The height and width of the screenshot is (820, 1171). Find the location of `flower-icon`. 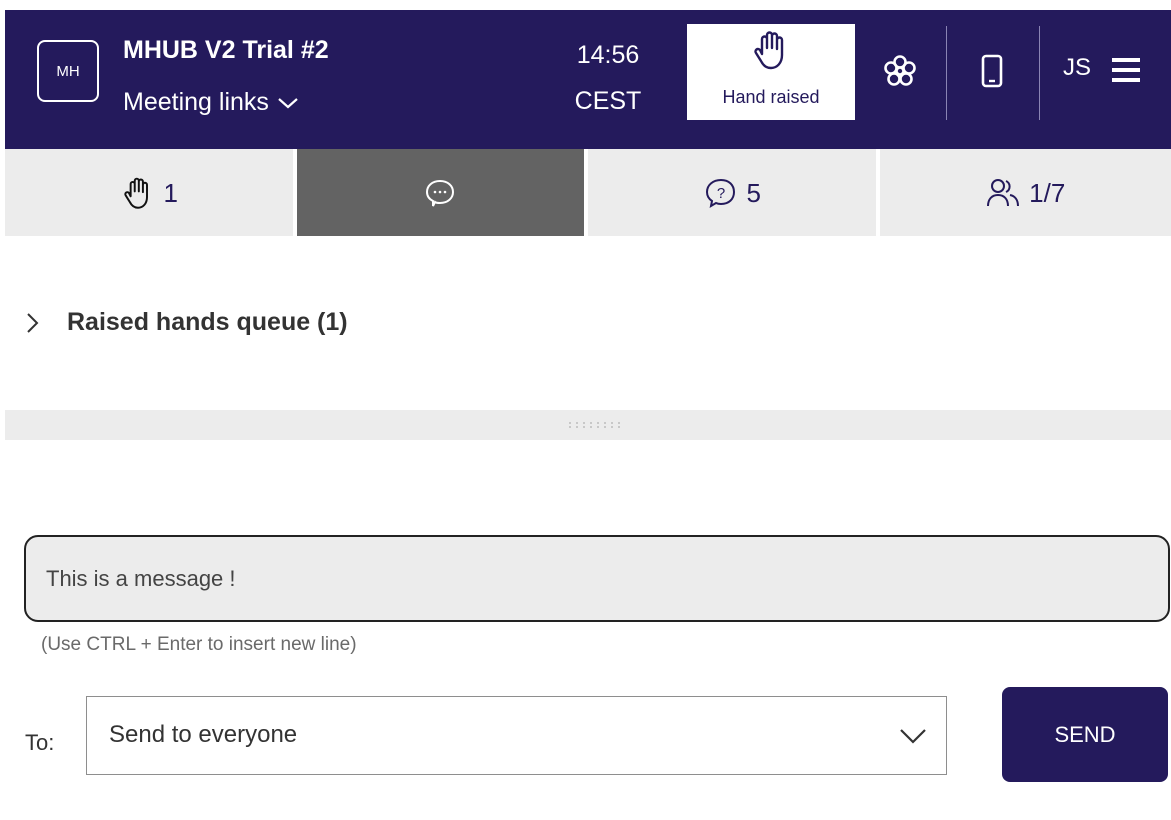

flower-icon is located at coordinates (900, 71).